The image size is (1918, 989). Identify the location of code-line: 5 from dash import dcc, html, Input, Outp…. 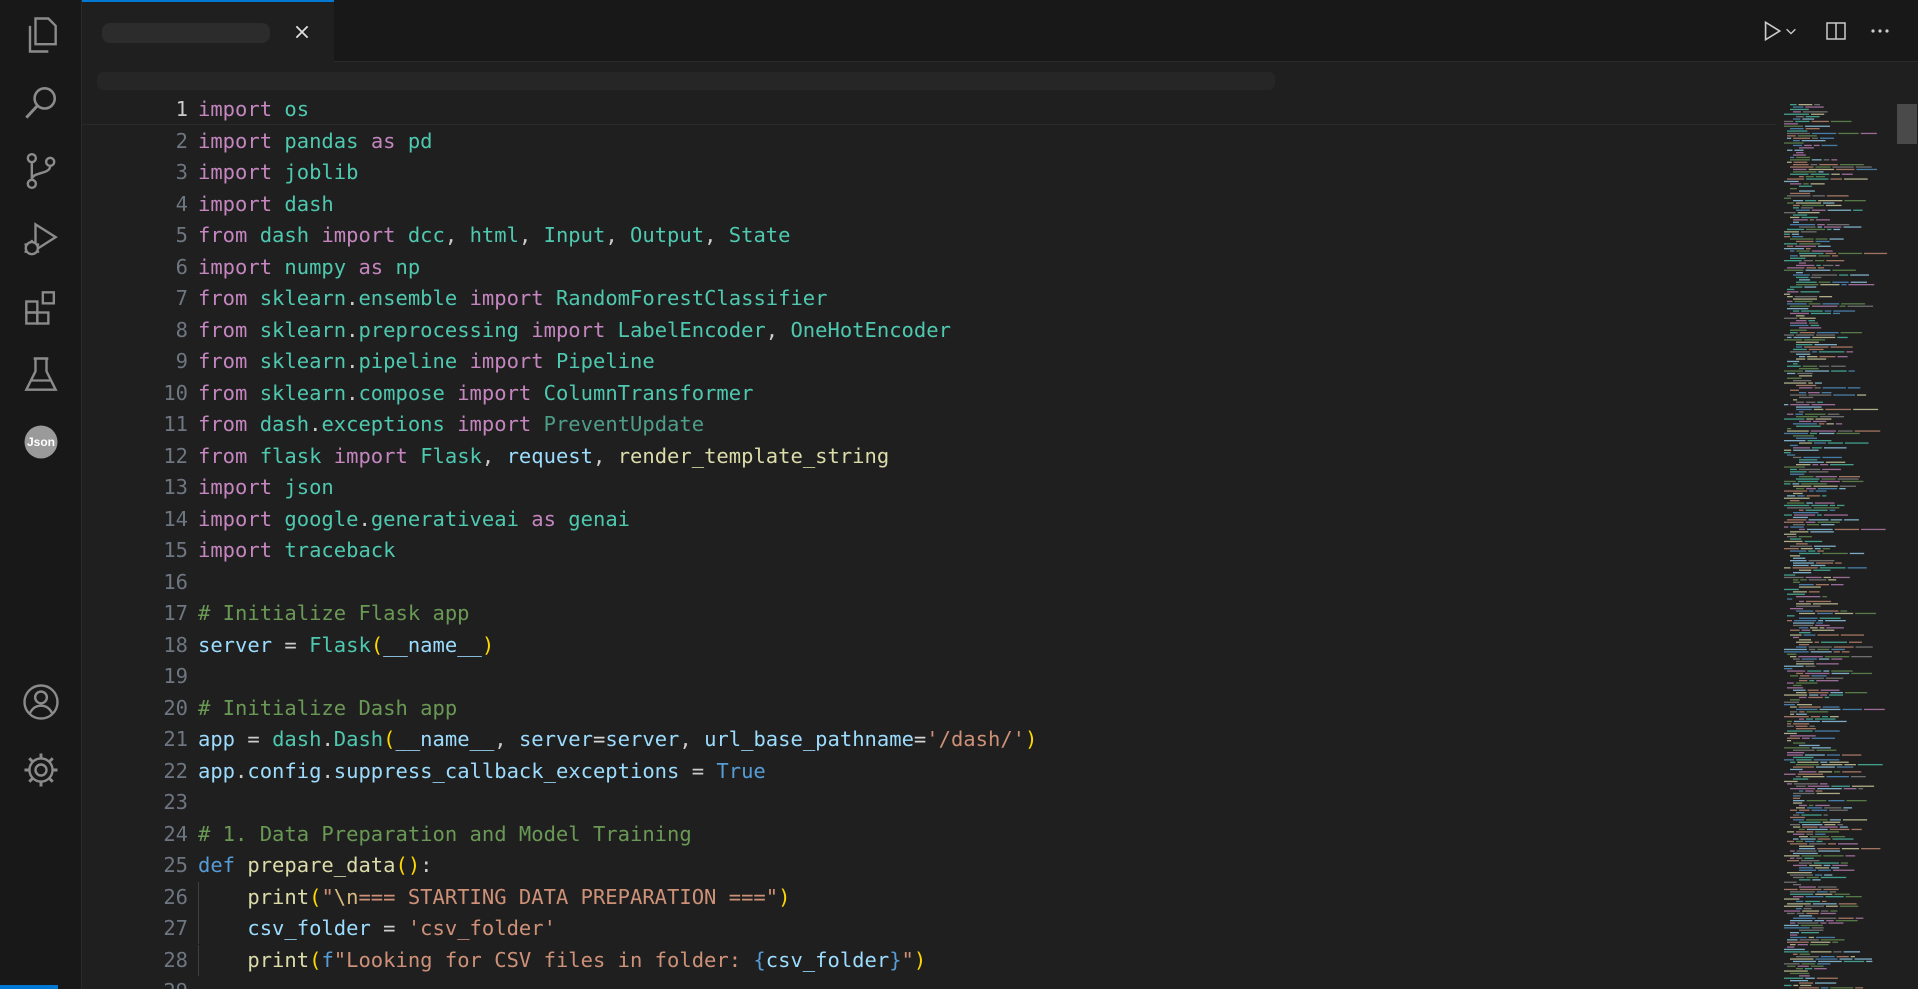
(929, 235).